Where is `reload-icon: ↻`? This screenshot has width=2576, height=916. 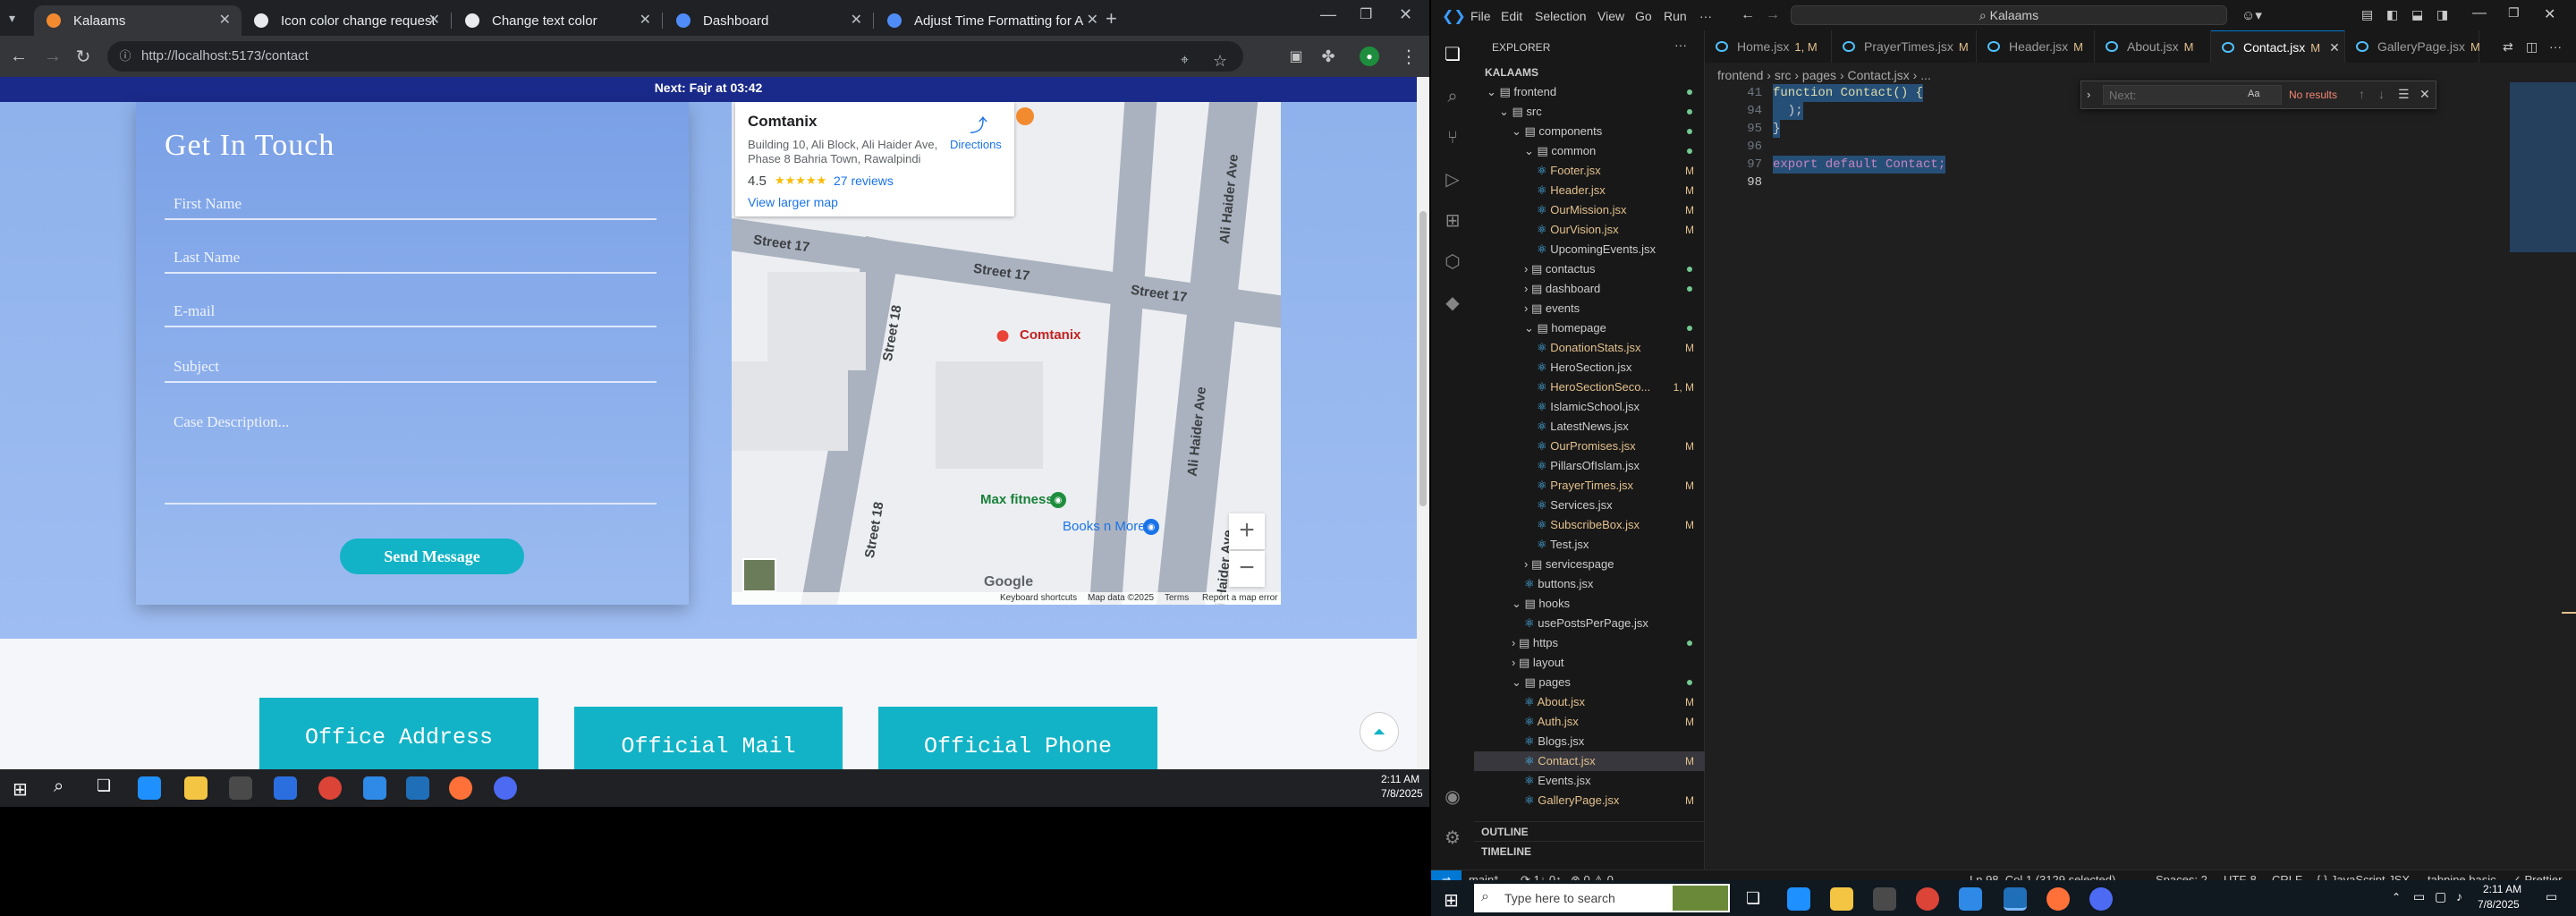 reload-icon: ↻ is located at coordinates (83, 56).